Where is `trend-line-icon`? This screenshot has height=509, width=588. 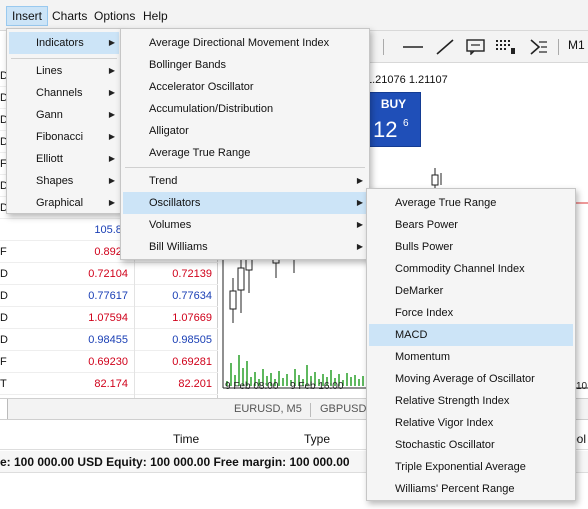 trend-line-icon is located at coordinates (445, 47).